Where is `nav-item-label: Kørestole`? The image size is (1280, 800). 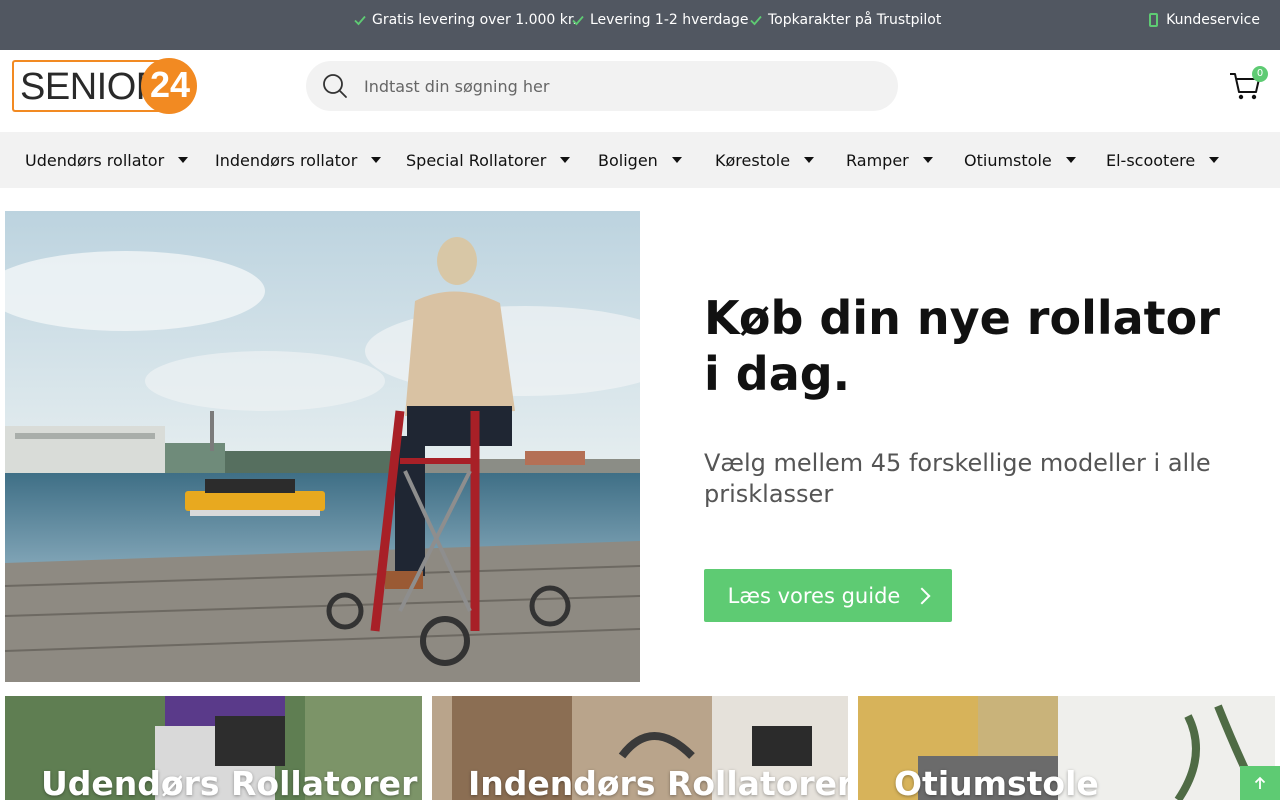 nav-item-label: Kørestole is located at coordinates (753, 160).